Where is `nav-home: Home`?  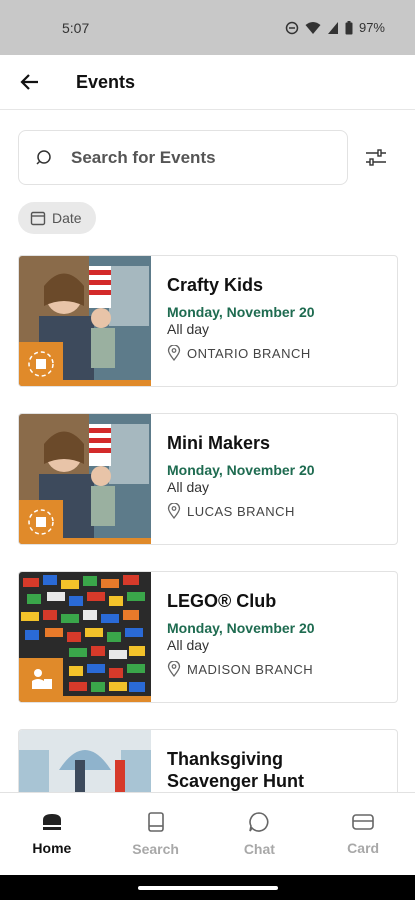 nav-home: Home is located at coordinates (52, 834).